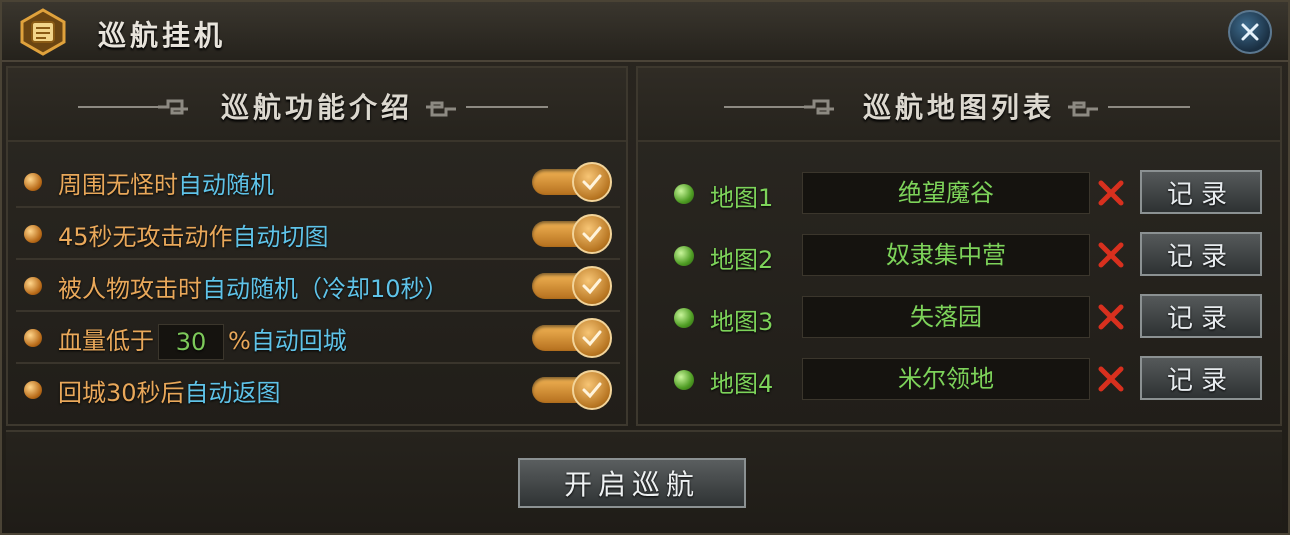  Describe the element at coordinates (742, 260) in the screenshot. I see `map-label: 地图2` at that location.